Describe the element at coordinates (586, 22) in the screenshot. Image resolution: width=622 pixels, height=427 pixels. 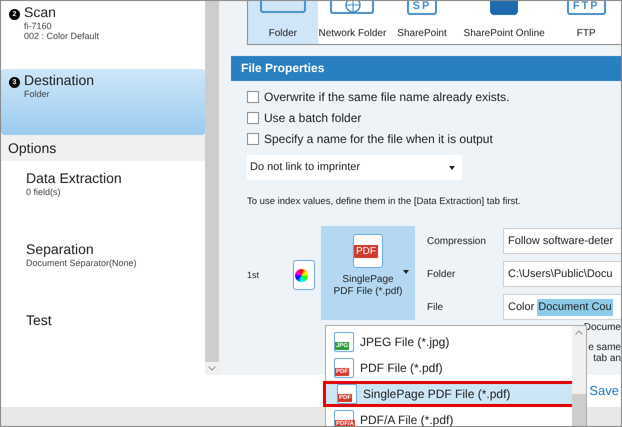
I see `destination-tile: FTP FTP` at that location.